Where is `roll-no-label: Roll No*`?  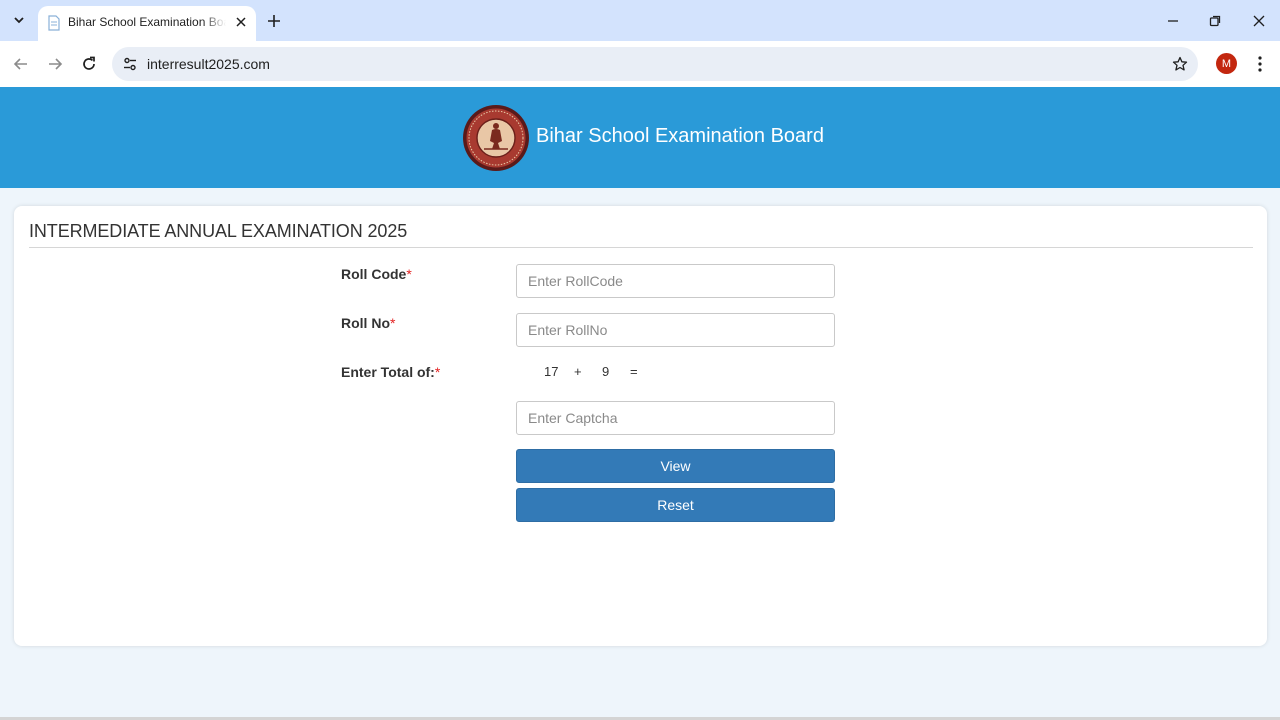
roll-no-label: Roll No* is located at coordinates (368, 323).